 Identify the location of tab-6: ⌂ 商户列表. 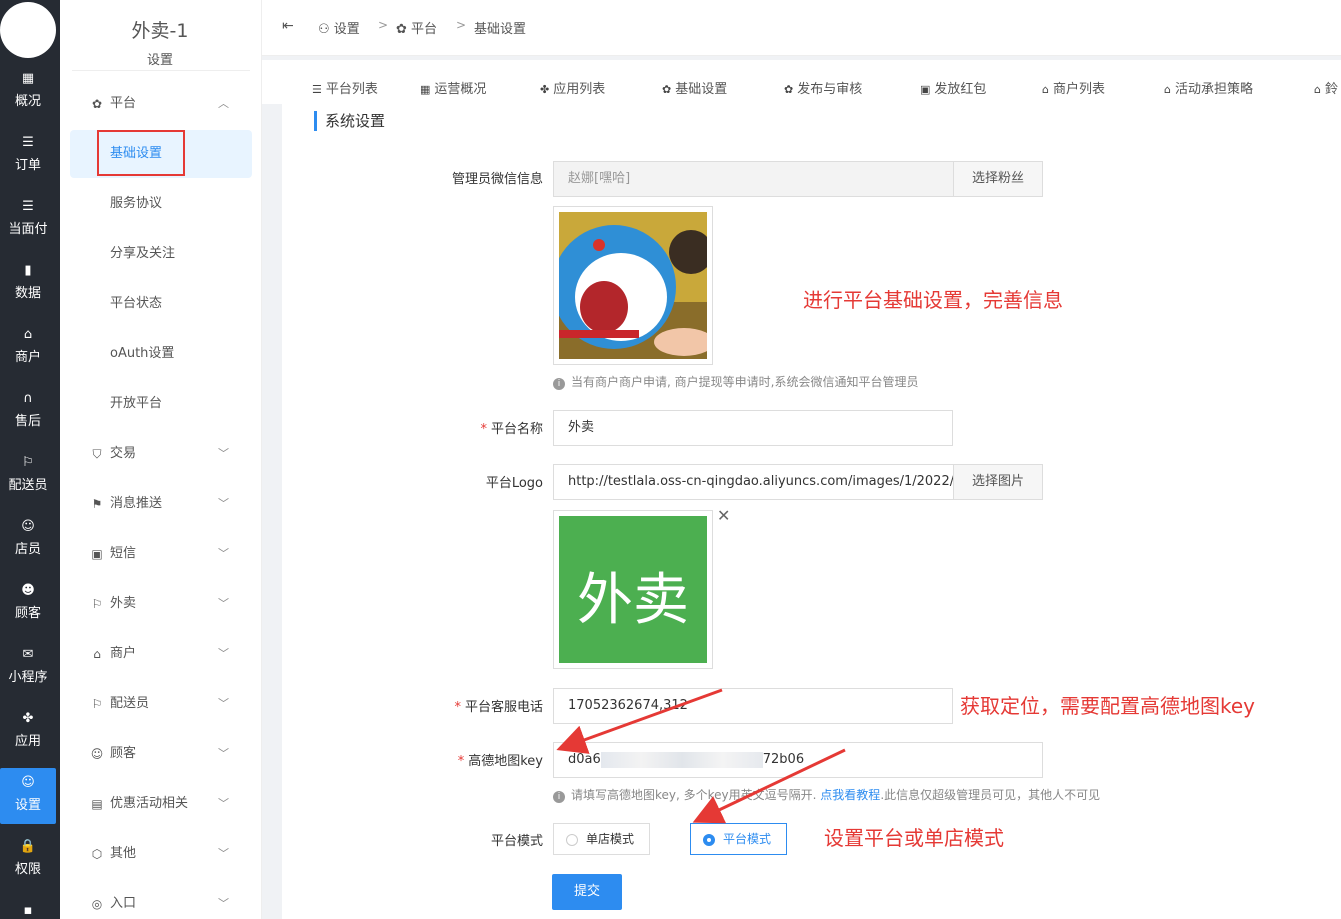
(1073, 87).